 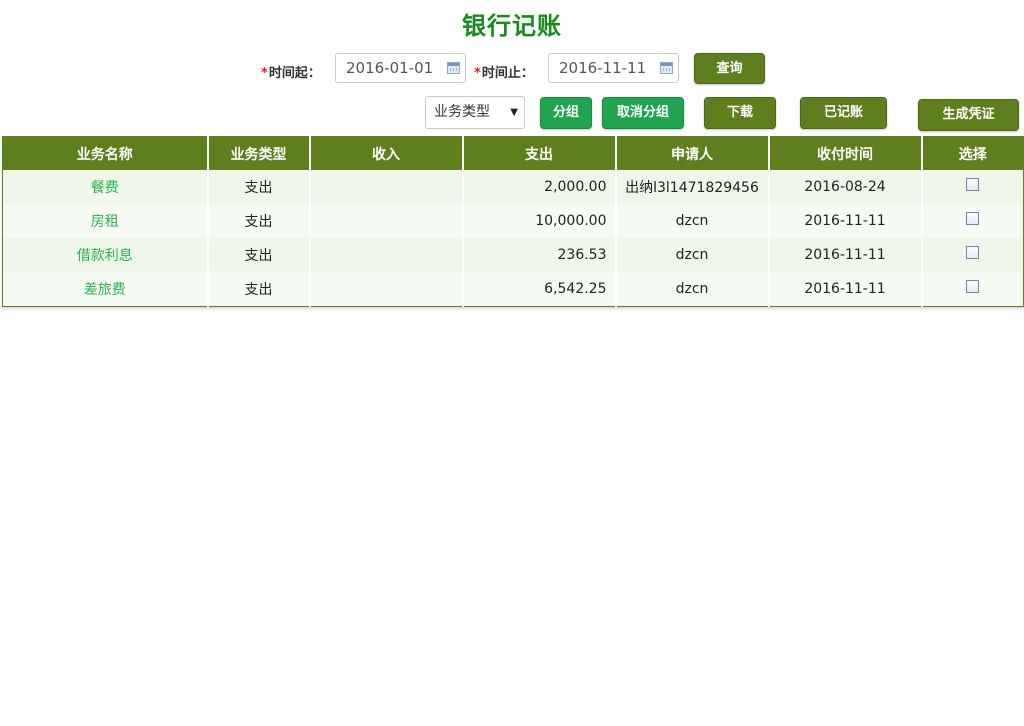 I want to click on business-type-select: 业务类型 ▼, so click(x=475, y=112).